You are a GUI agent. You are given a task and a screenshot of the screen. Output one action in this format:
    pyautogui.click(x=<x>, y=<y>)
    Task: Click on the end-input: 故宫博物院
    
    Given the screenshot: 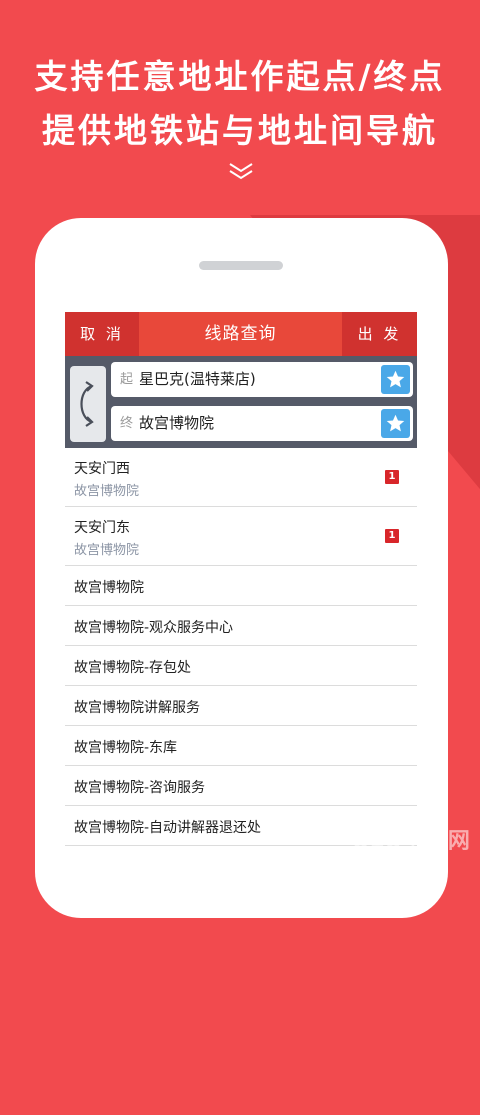 What is the action you would take?
    pyautogui.click(x=176, y=423)
    